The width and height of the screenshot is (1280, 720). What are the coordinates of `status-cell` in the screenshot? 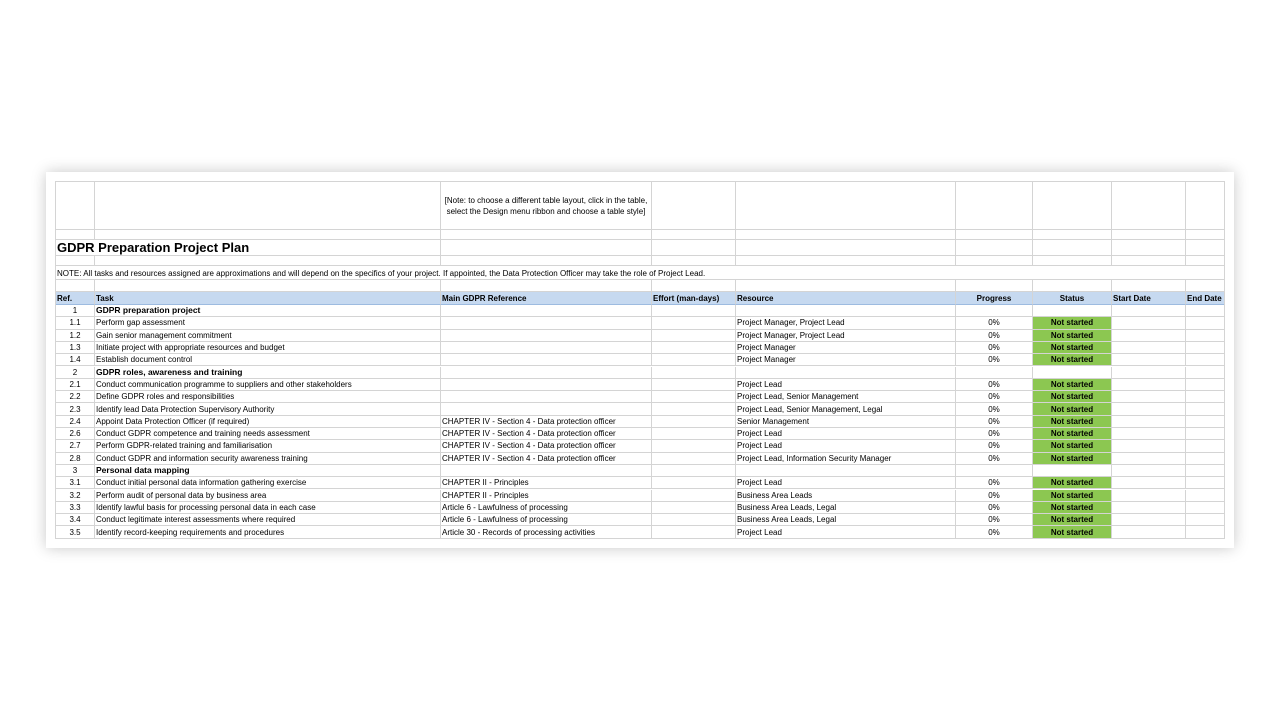 It's located at (1072, 471).